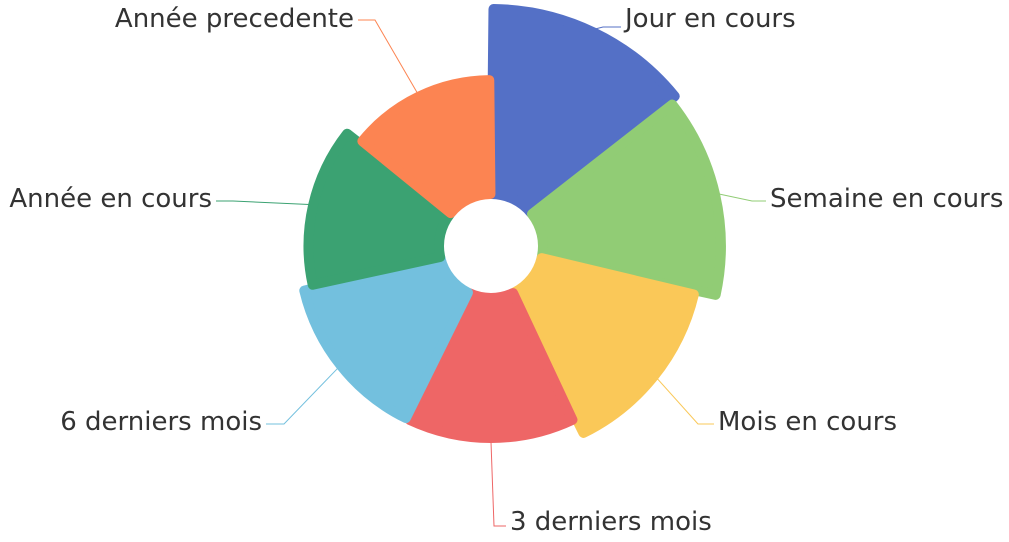 The width and height of the screenshot is (1009, 542). Describe the element at coordinates (886, 199) in the screenshot. I see `slice-label-semaine-en-cours: Semaine en cours` at that location.